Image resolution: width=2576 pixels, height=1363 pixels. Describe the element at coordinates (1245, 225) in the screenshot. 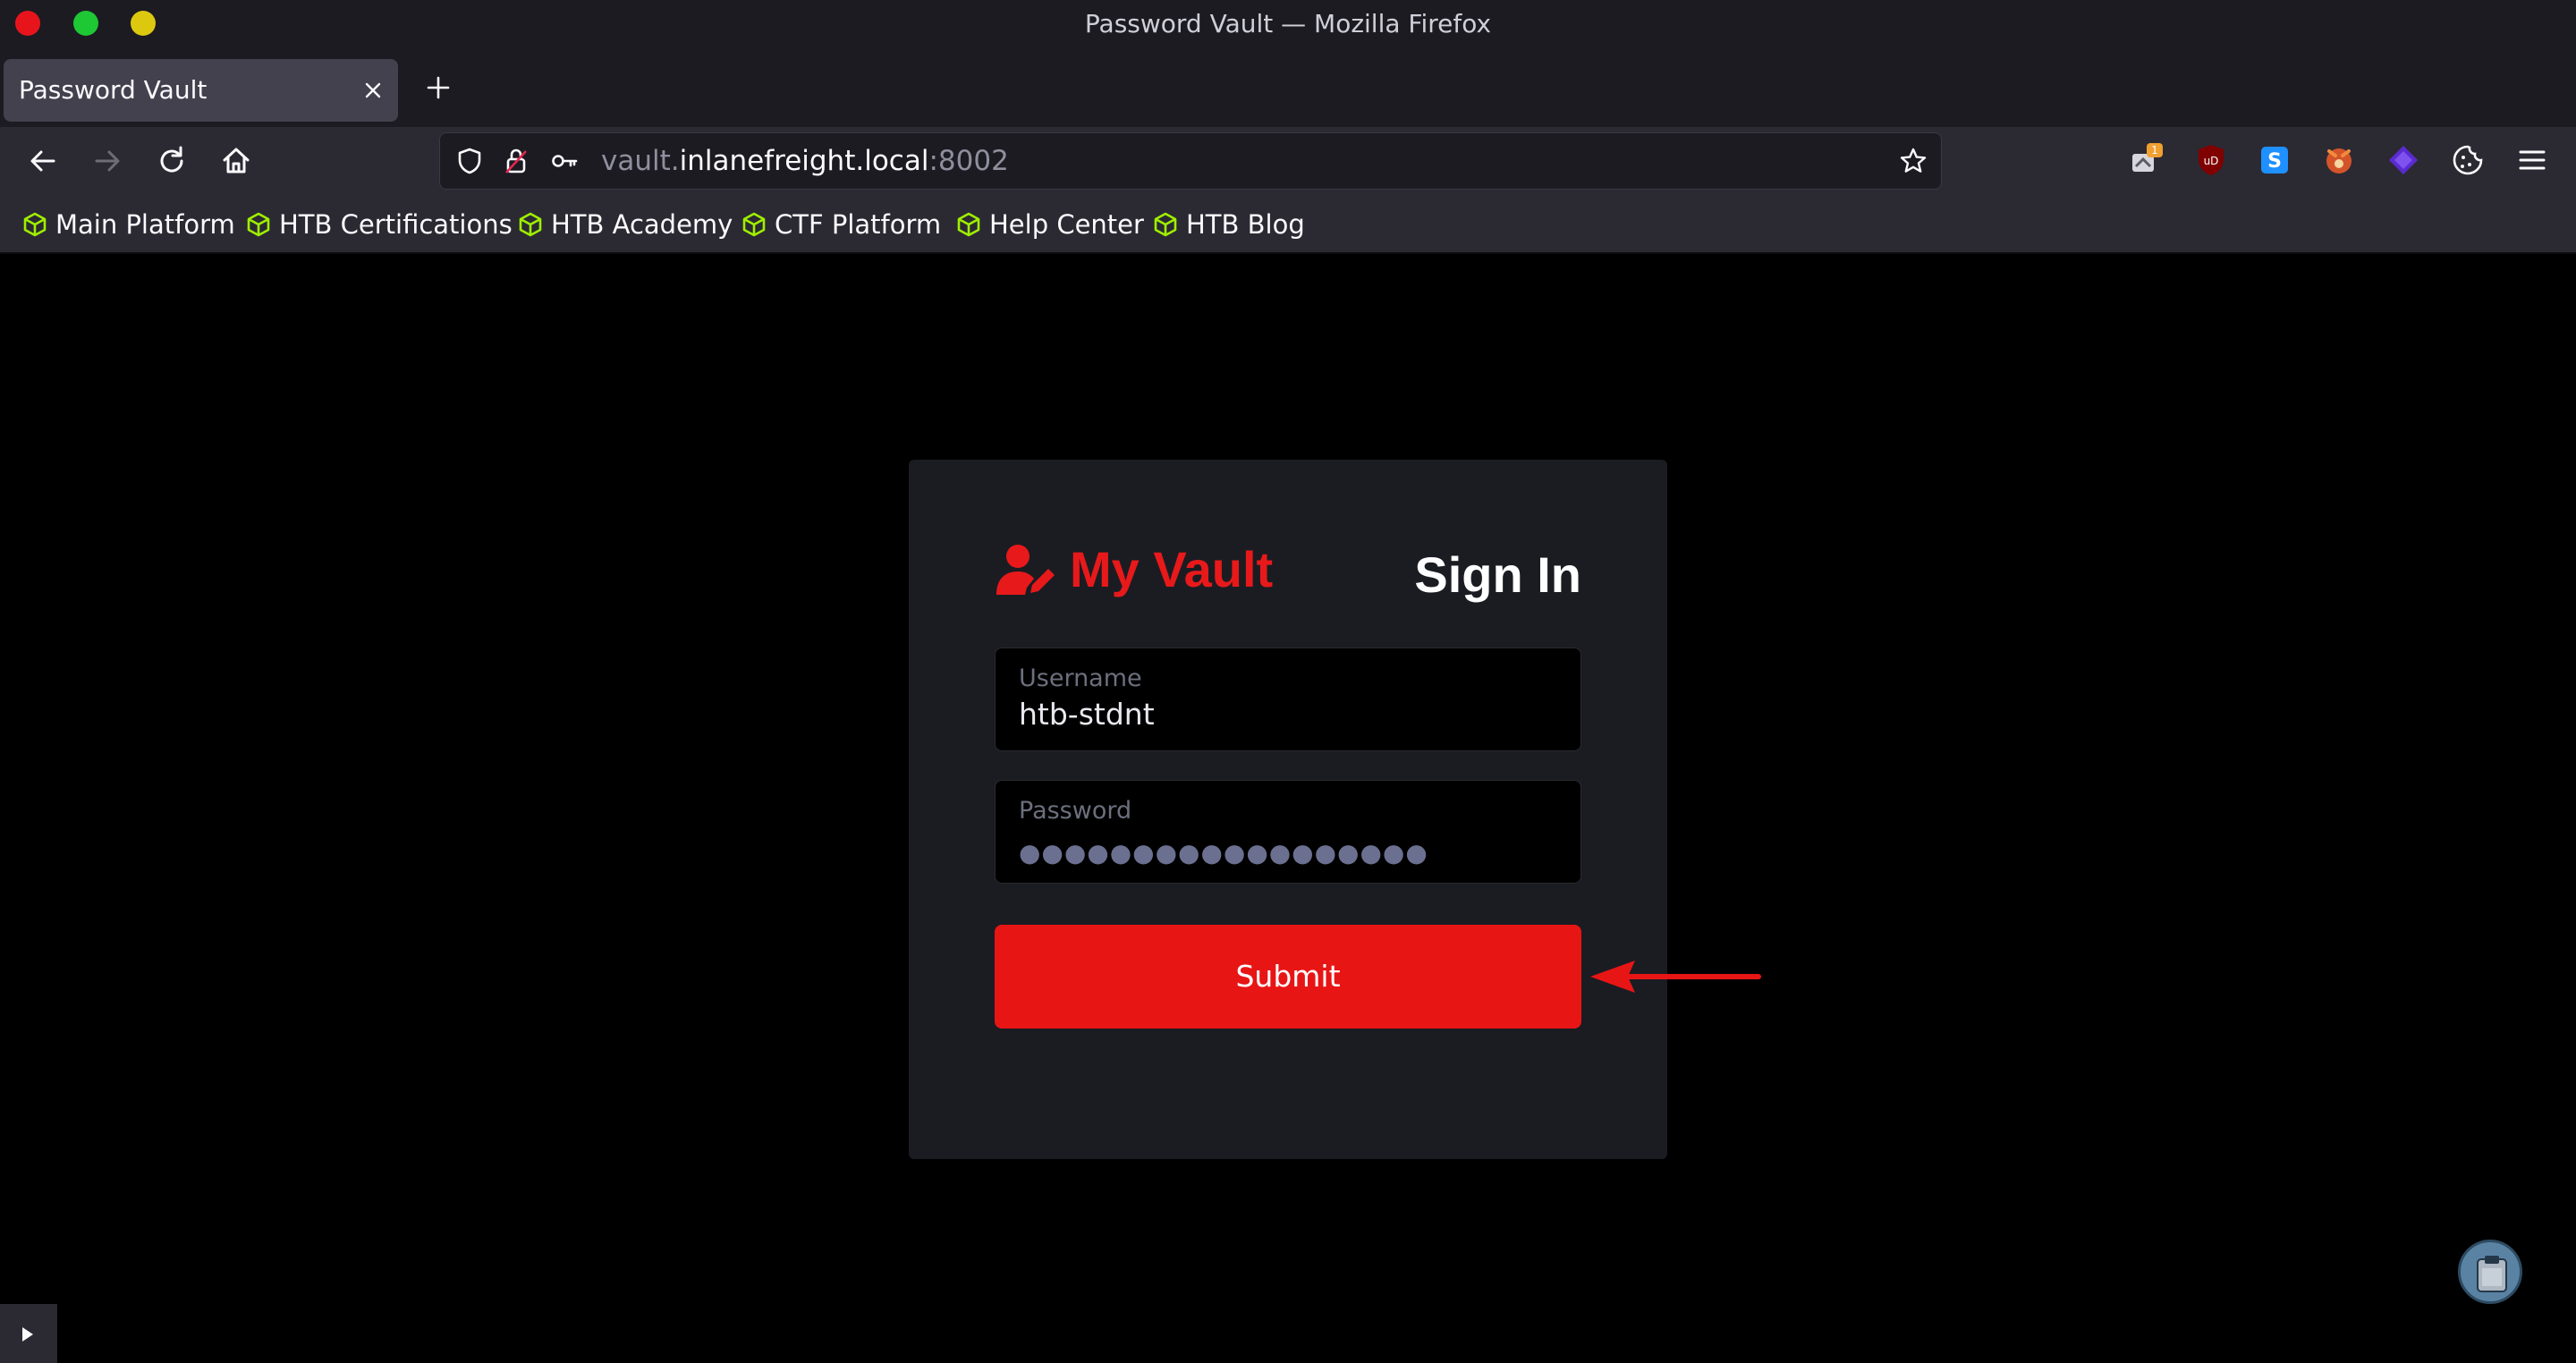

I see `bookmark-label: HTB Blog` at that location.